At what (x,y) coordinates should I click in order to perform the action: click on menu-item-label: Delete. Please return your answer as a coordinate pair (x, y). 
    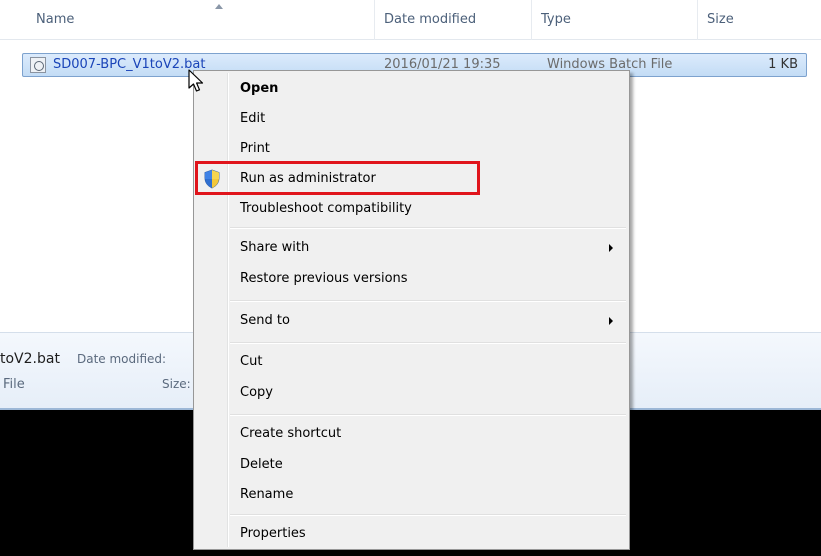
    Looking at the image, I should click on (261, 464).